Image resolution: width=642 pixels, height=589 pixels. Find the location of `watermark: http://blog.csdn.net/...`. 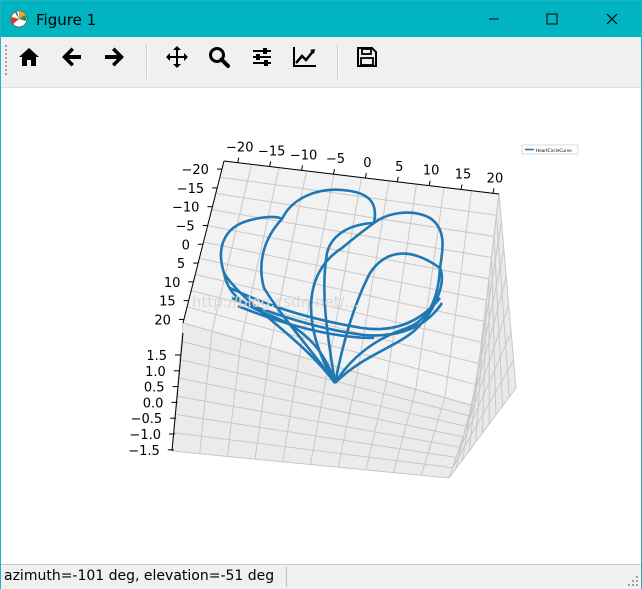

watermark: http://blog.csdn.net/... is located at coordinates (275, 302).